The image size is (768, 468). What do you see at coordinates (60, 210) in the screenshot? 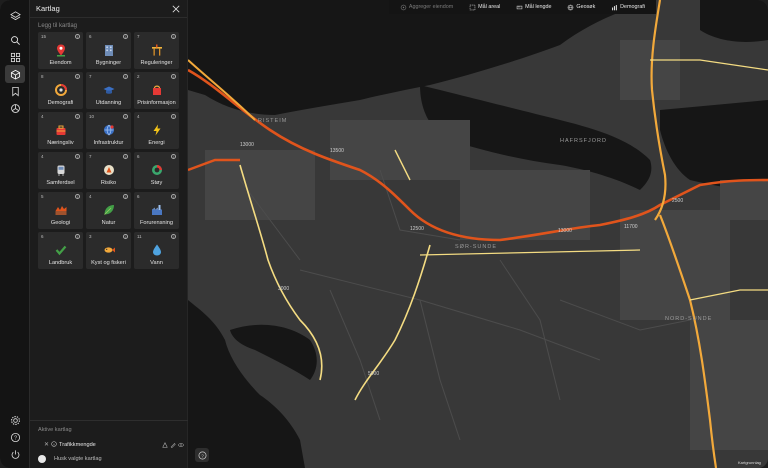
I see `layer-tile-geologi: 5 i Geologi` at bounding box center [60, 210].